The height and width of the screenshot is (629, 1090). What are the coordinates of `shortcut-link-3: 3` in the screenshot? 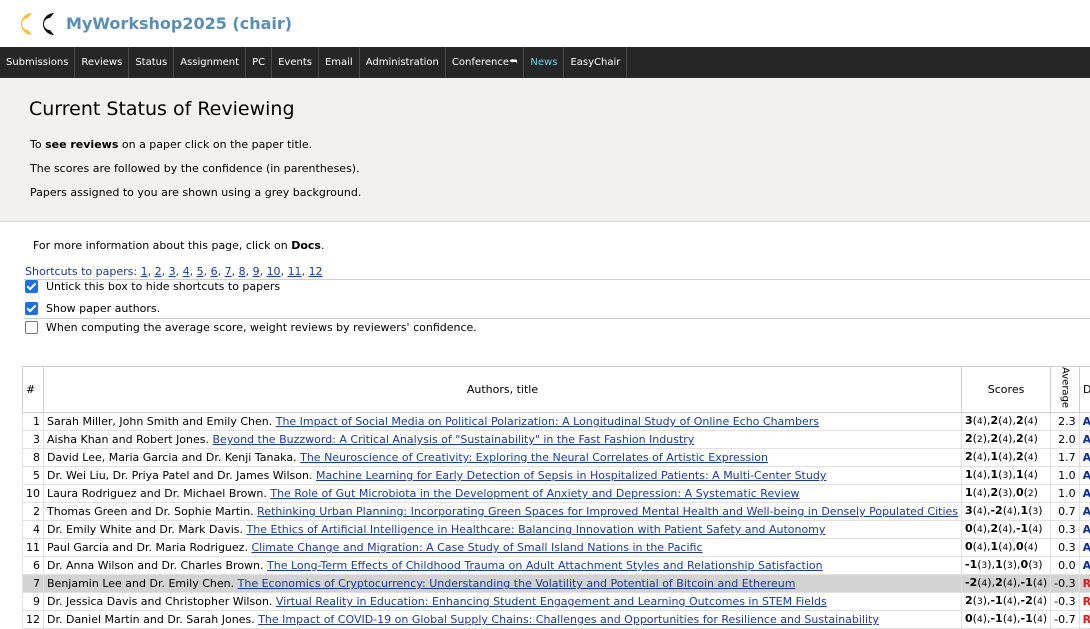 It's located at (172, 271).